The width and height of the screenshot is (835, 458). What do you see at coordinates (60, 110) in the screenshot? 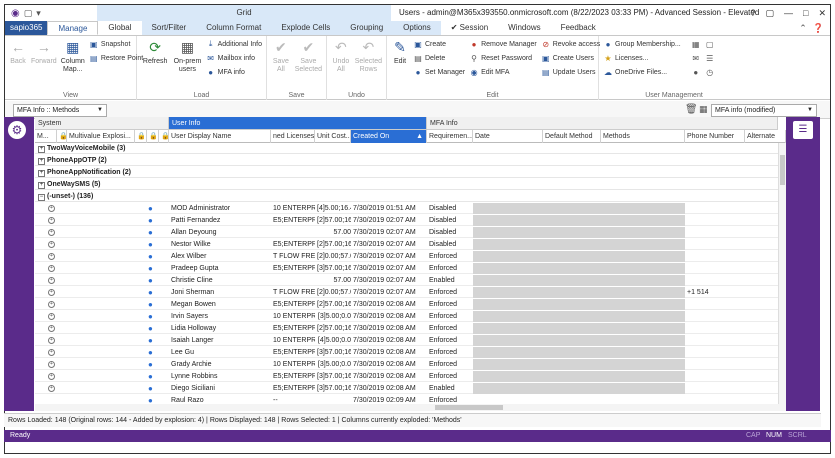
I see `view-selector: MFA Info :: Methods ▼` at bounding box center [60, 110].